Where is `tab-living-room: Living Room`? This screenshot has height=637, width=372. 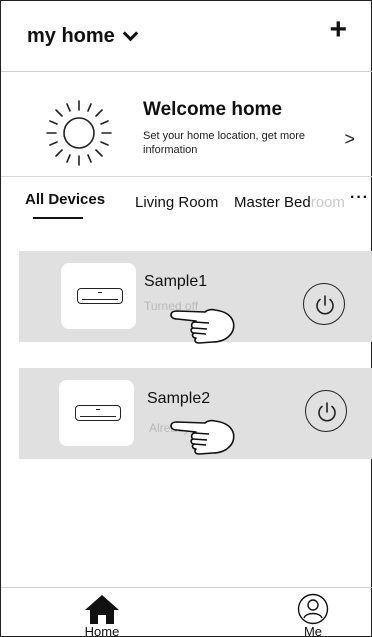
tab-living-room: Living Room is located at coordinates (176, 202).